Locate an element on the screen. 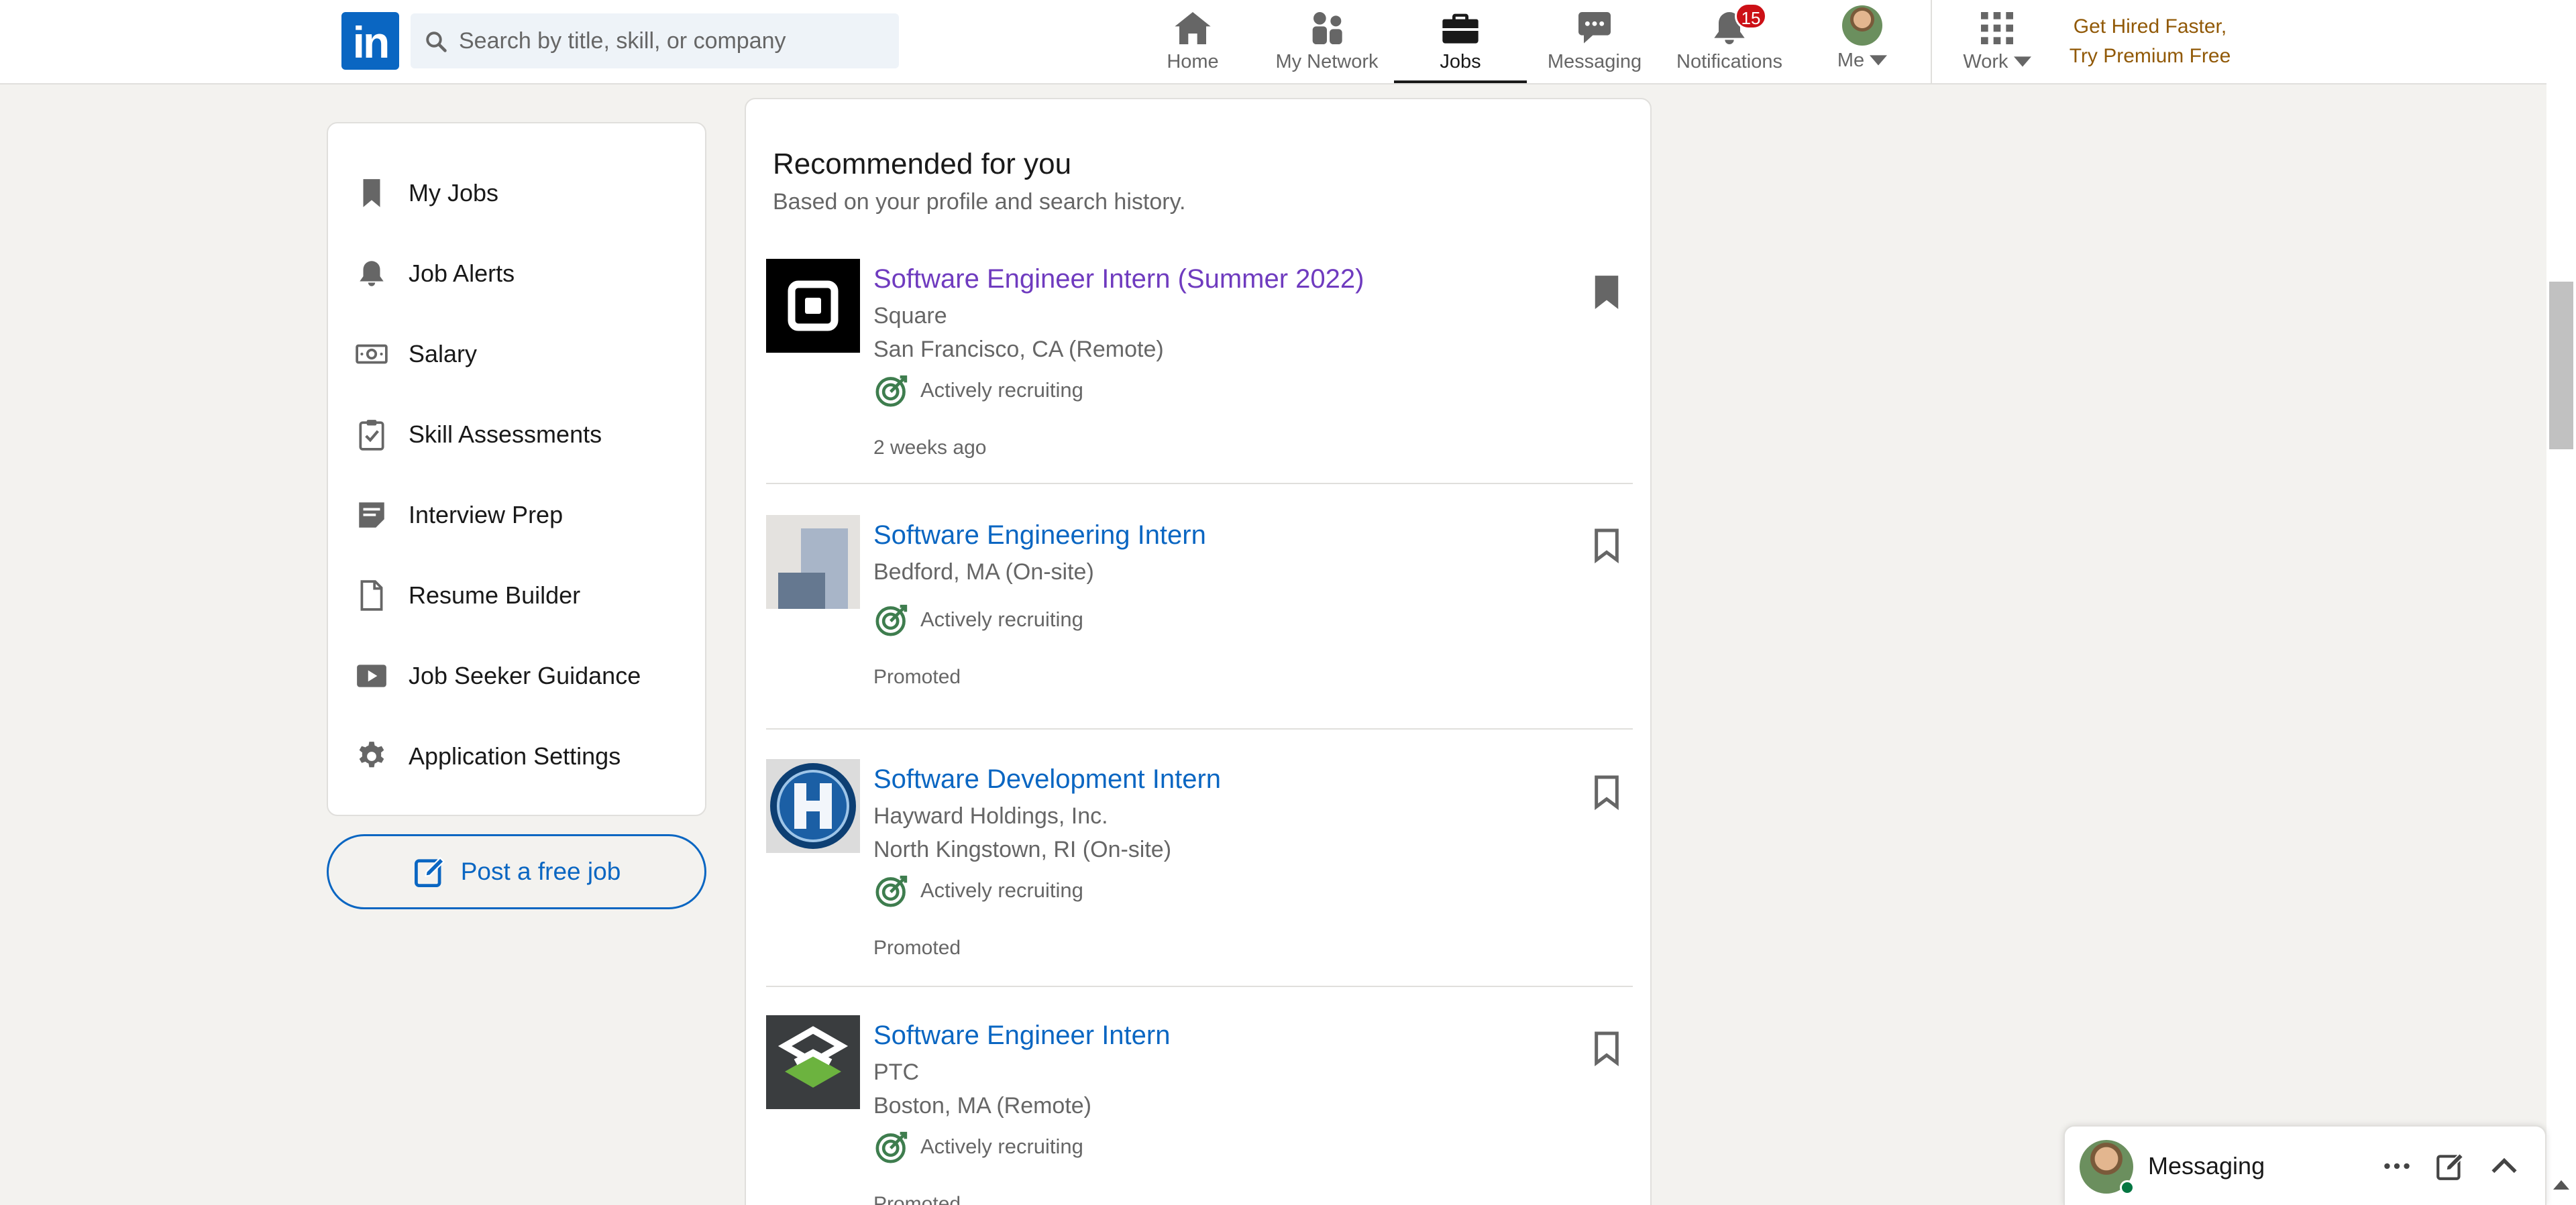  linkedin-logo: in is located at coordinates (370, 41).